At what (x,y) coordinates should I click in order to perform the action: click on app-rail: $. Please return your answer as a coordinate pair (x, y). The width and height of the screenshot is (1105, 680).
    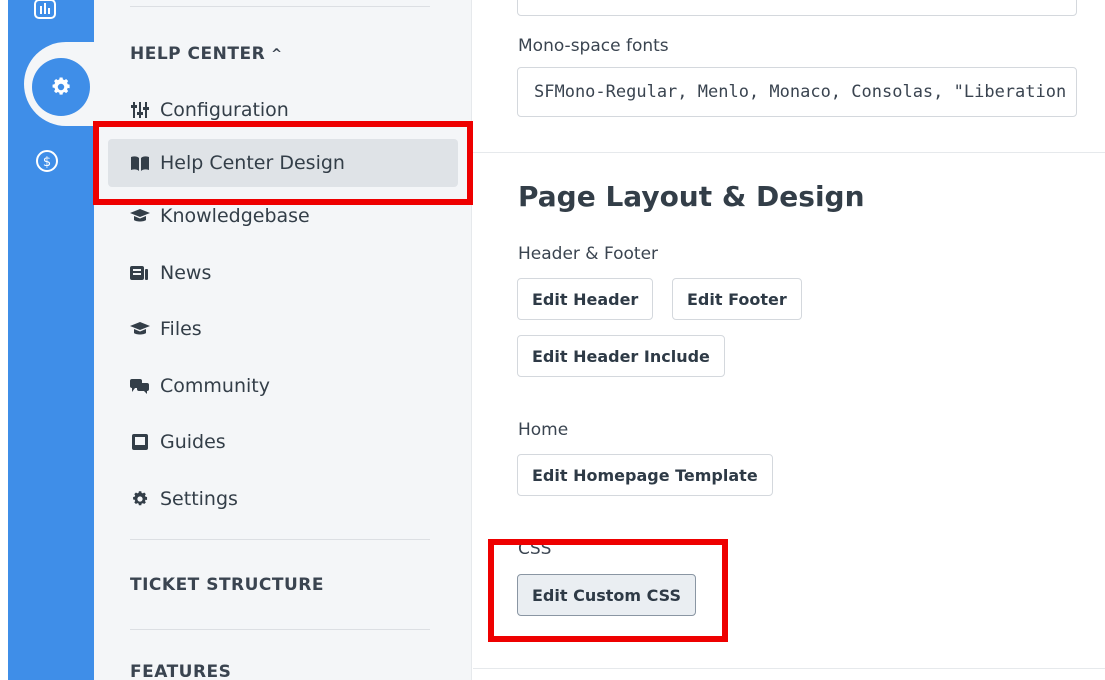
    Looking at the image, I should click on (51, 340).